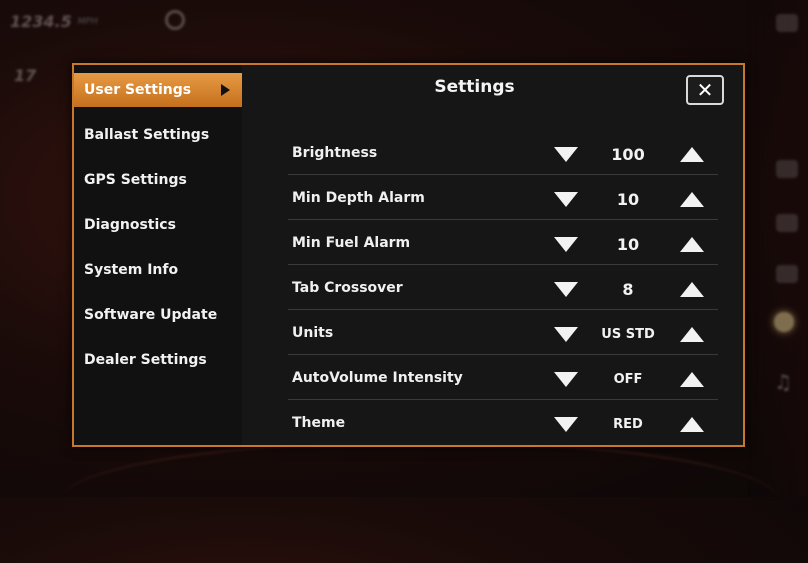 This screenshot has height=563, width=808. I want to click on background-menu-icon, so click(787, 274).